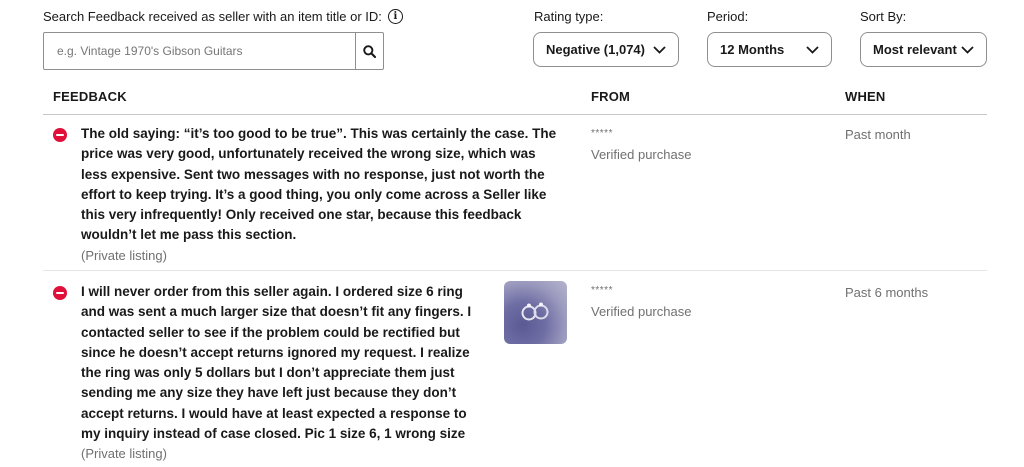 Image resolution: width=1024 pixels, height=467 pixels. I want to click on ring-photo-image, so click(535, 311).